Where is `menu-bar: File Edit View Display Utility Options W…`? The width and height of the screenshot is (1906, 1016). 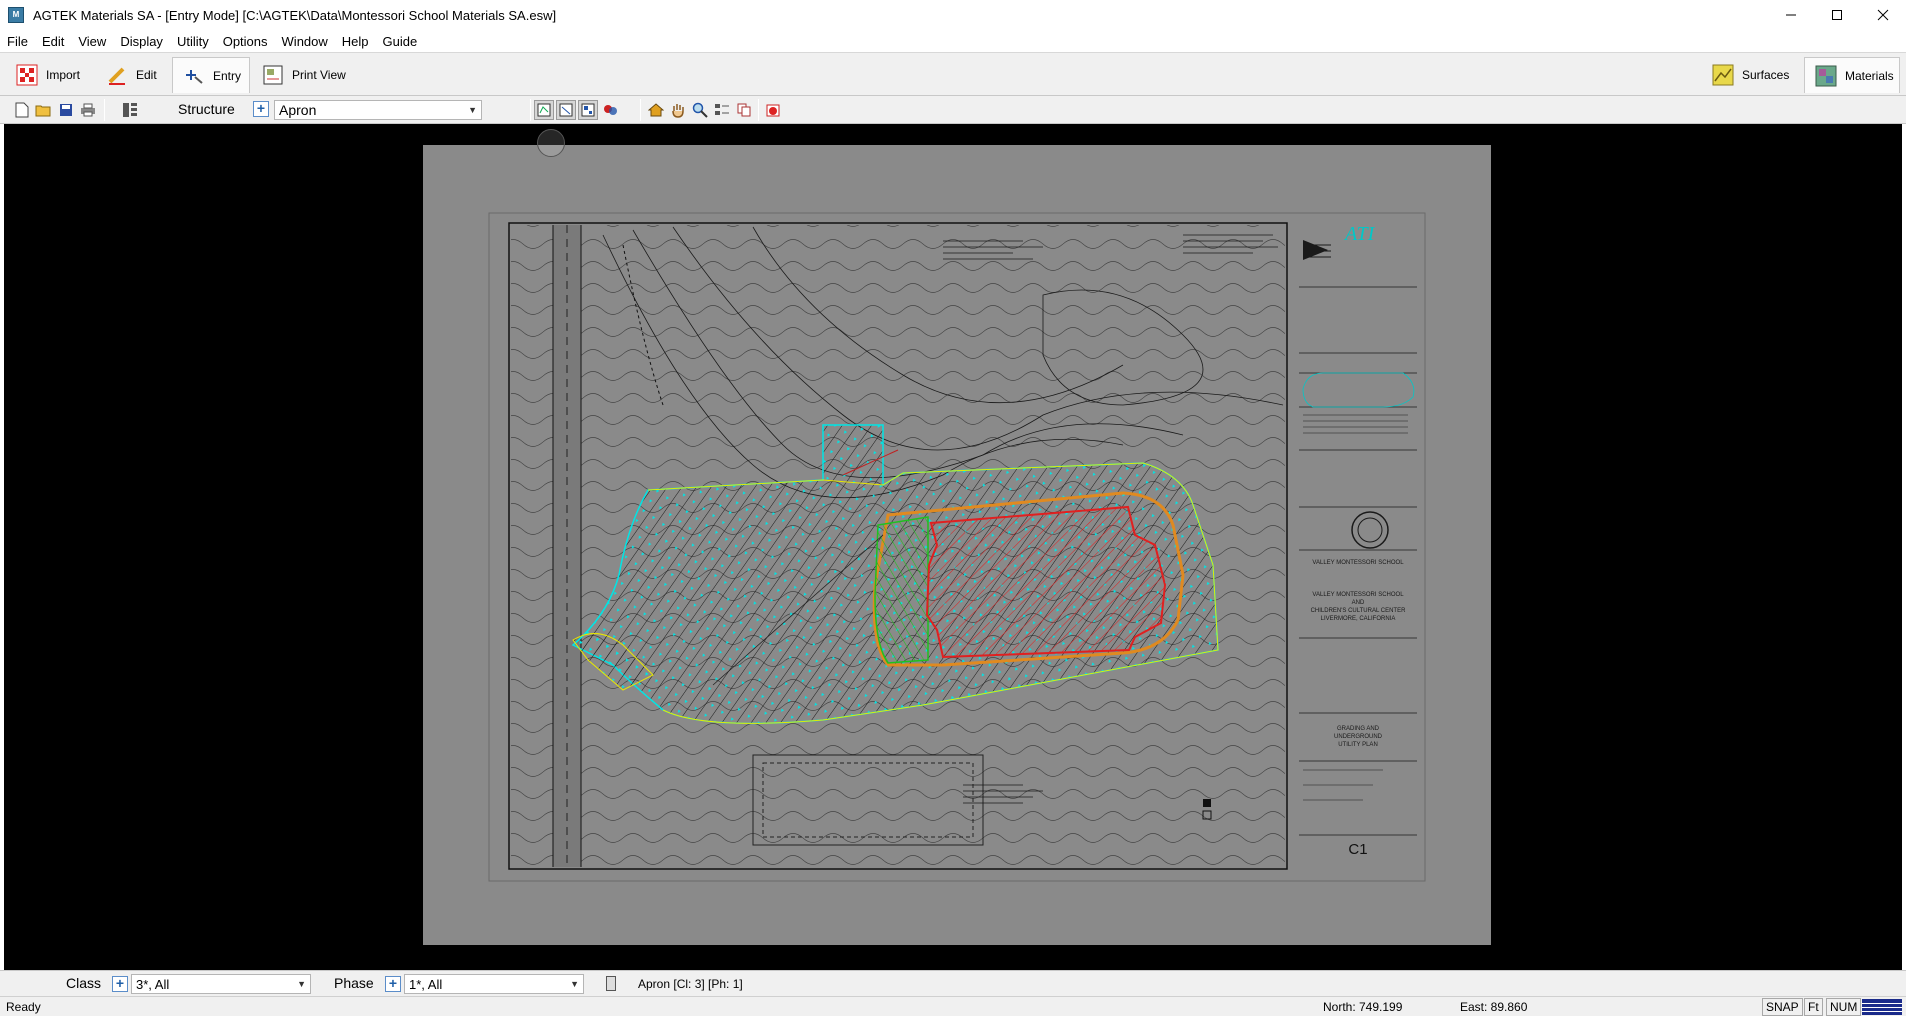
menu-bar: File Edit View Display Utility Options W… is located at coordinates (953, 41).